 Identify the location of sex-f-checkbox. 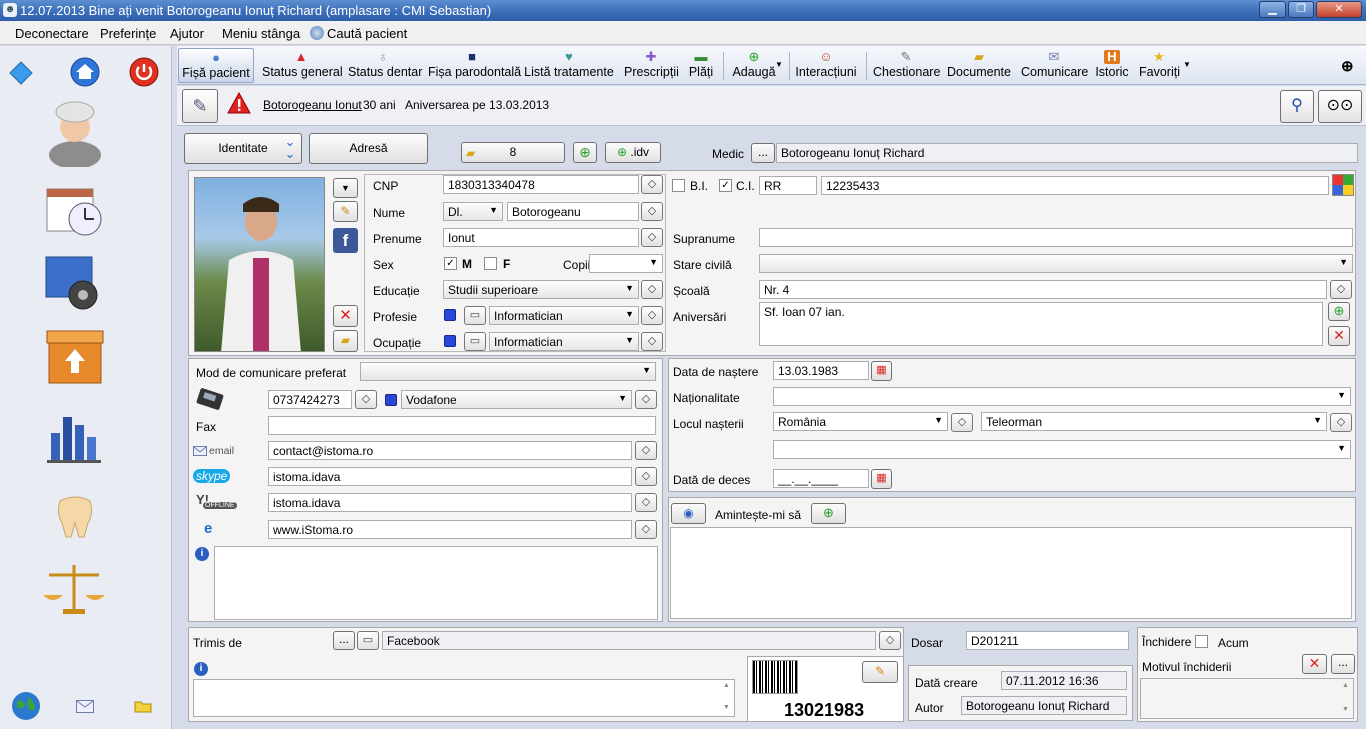
(490, 263).